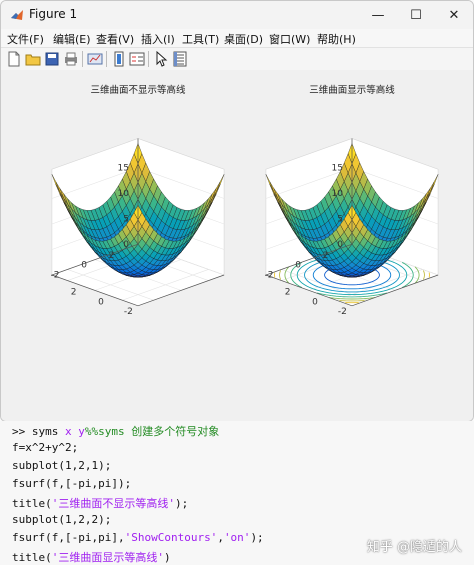  What do you see at coordinates (137, 222) in the screenshot?
I see `left-plot-axes` at bounding box center [137, 222].